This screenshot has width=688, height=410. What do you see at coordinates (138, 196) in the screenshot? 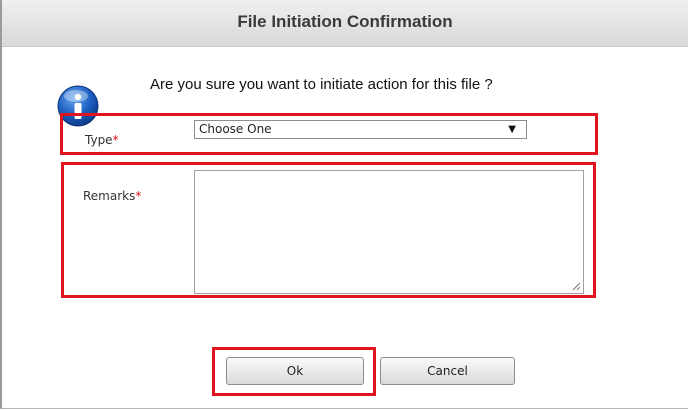
I see `remarks-required-mark: *` at bounding box center [138, 196].